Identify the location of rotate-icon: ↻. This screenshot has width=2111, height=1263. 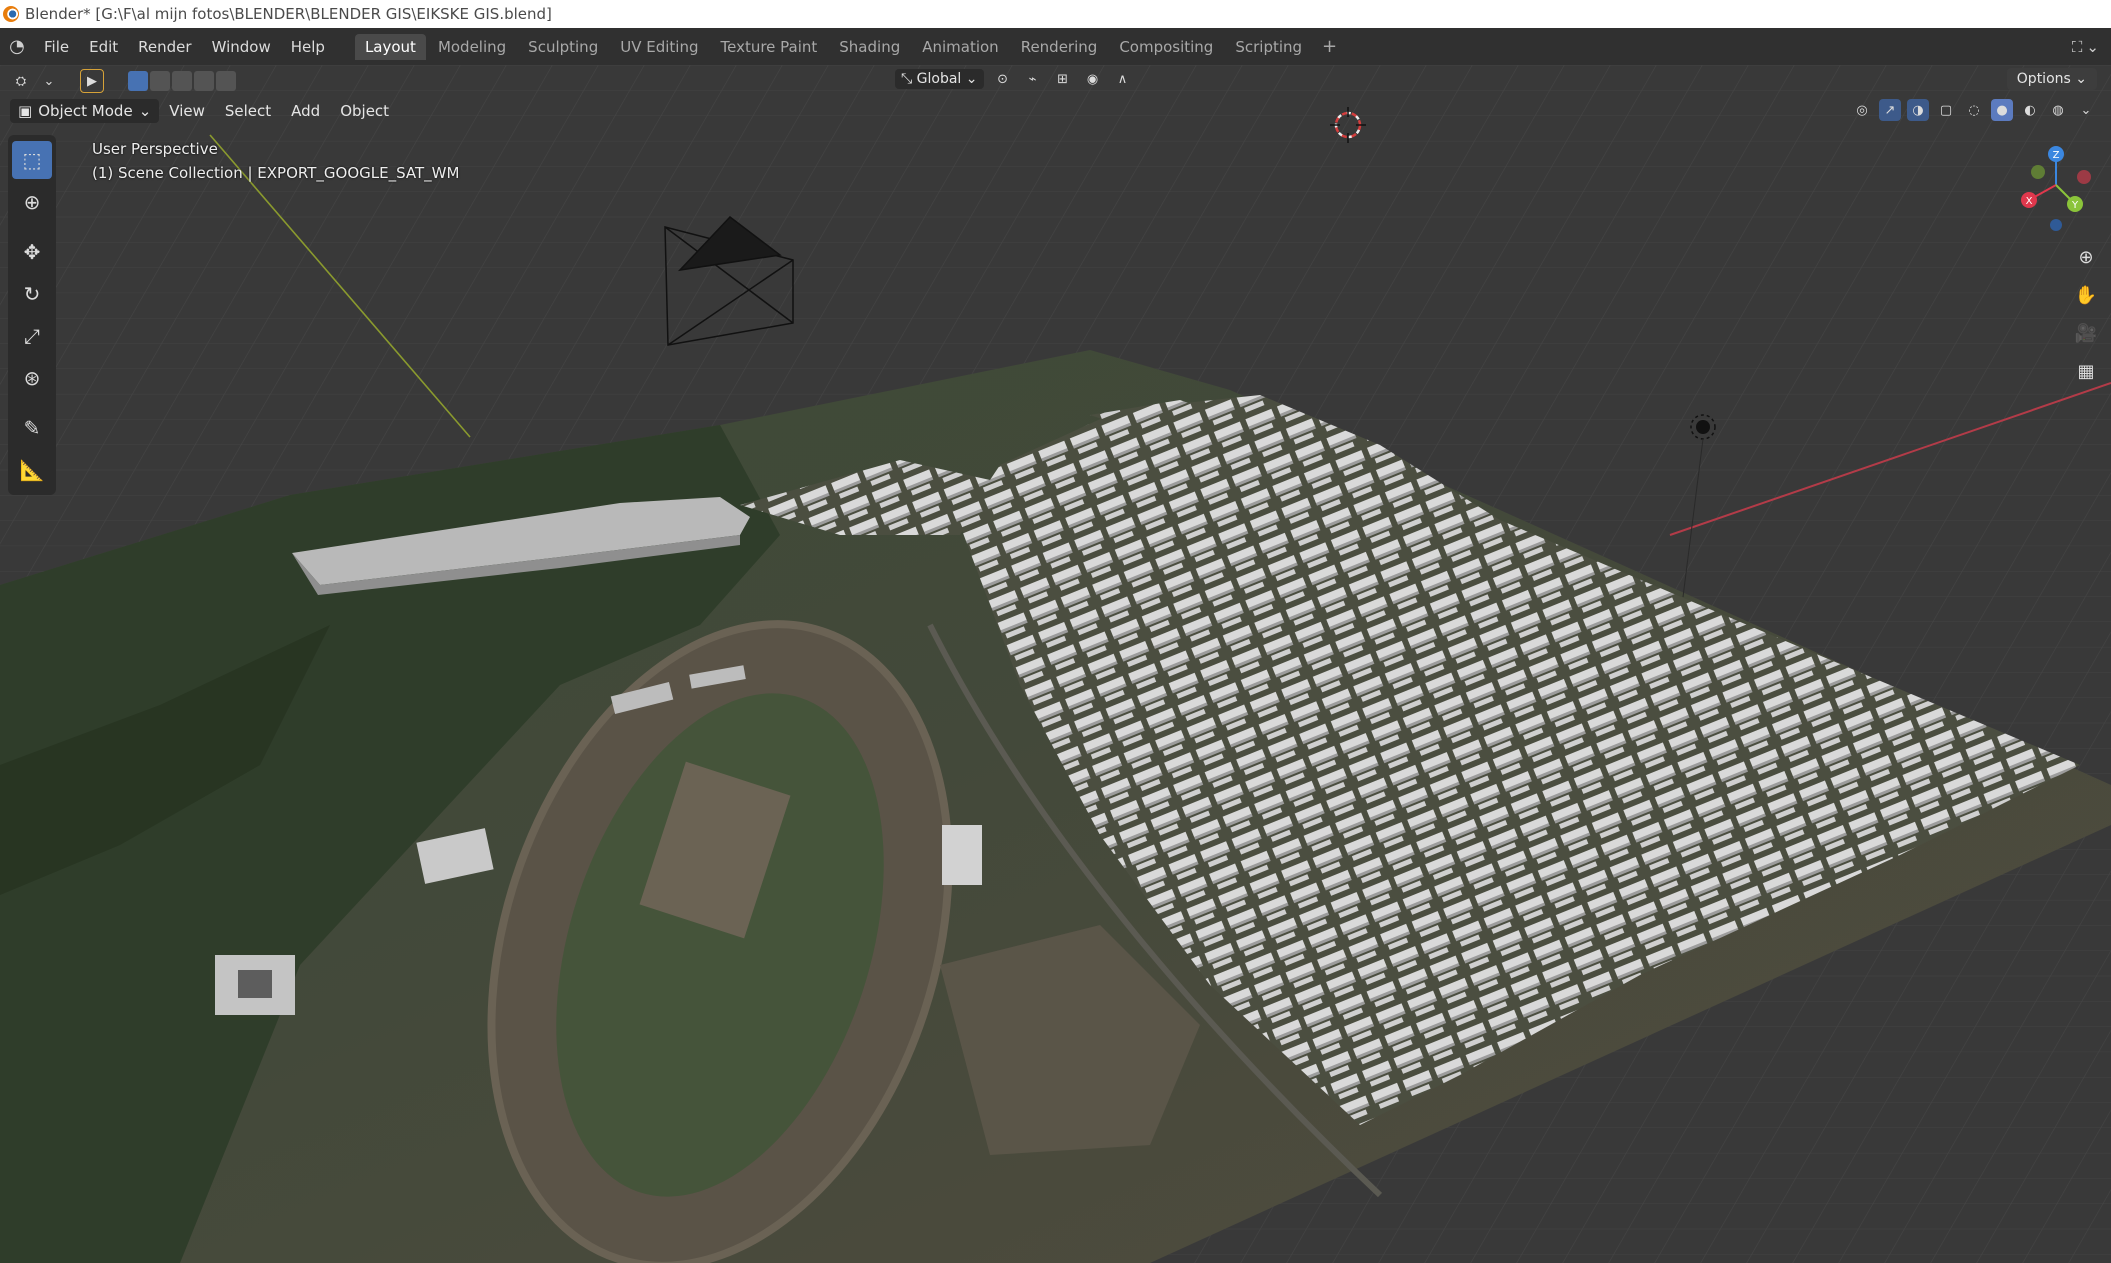
(32, 294).